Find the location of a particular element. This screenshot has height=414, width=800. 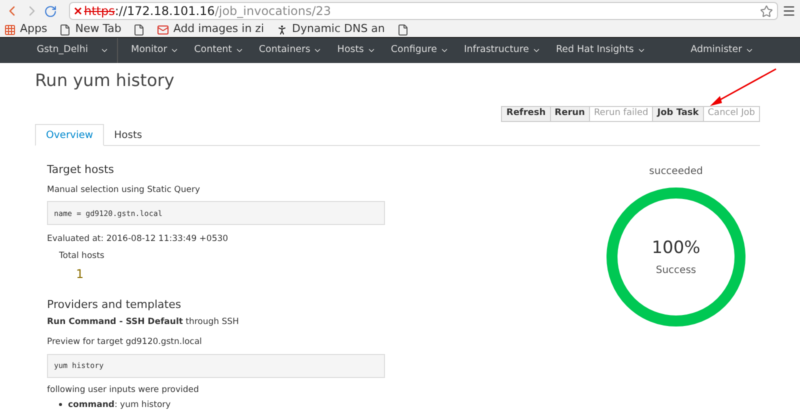

bookmark-link: New Tab is located at coordinates (98, 29).